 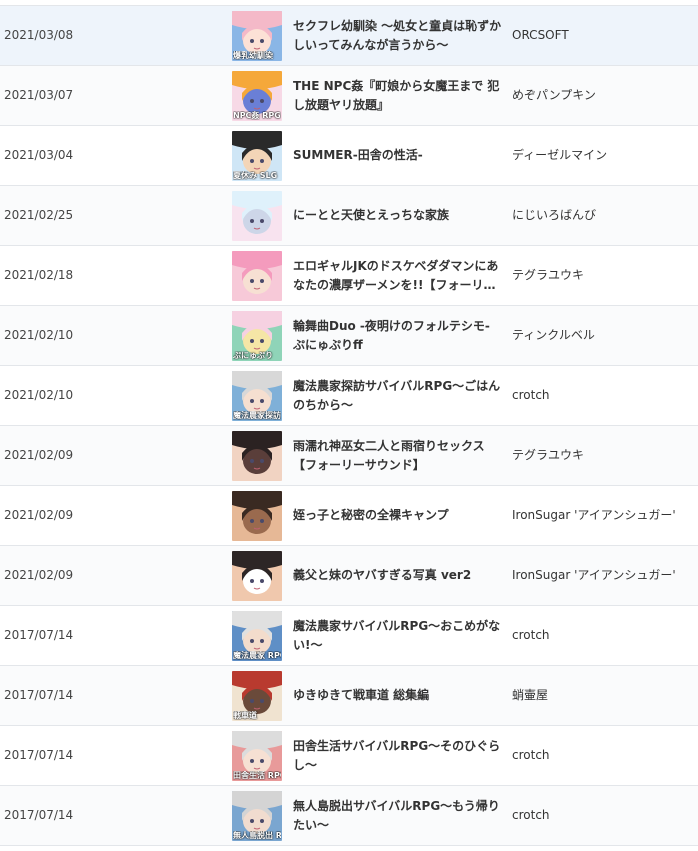 I want to click on cover-text: 戦車道, so click(x=245, y=715).